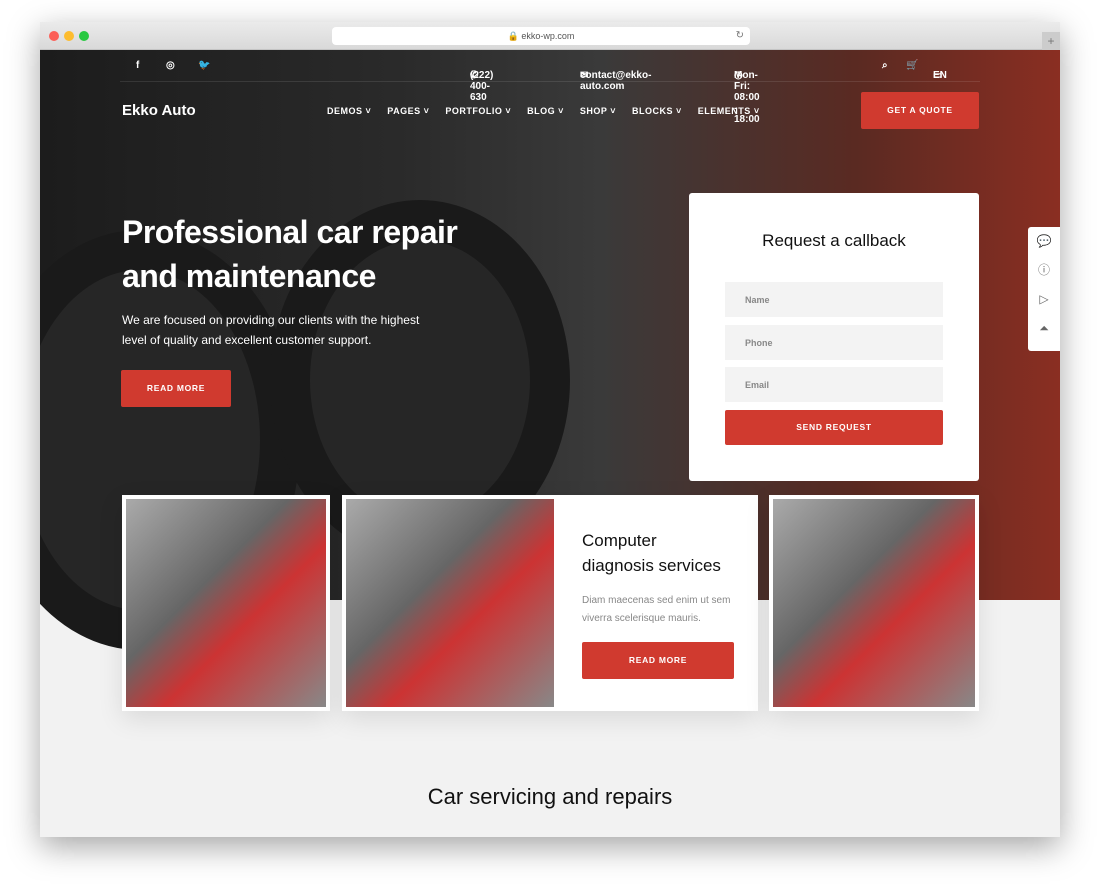  What do you see at coordinates (408, 111) in the screenshot?
I see `nav-pages: PAGES ˅` at bounding box center [408, 111].